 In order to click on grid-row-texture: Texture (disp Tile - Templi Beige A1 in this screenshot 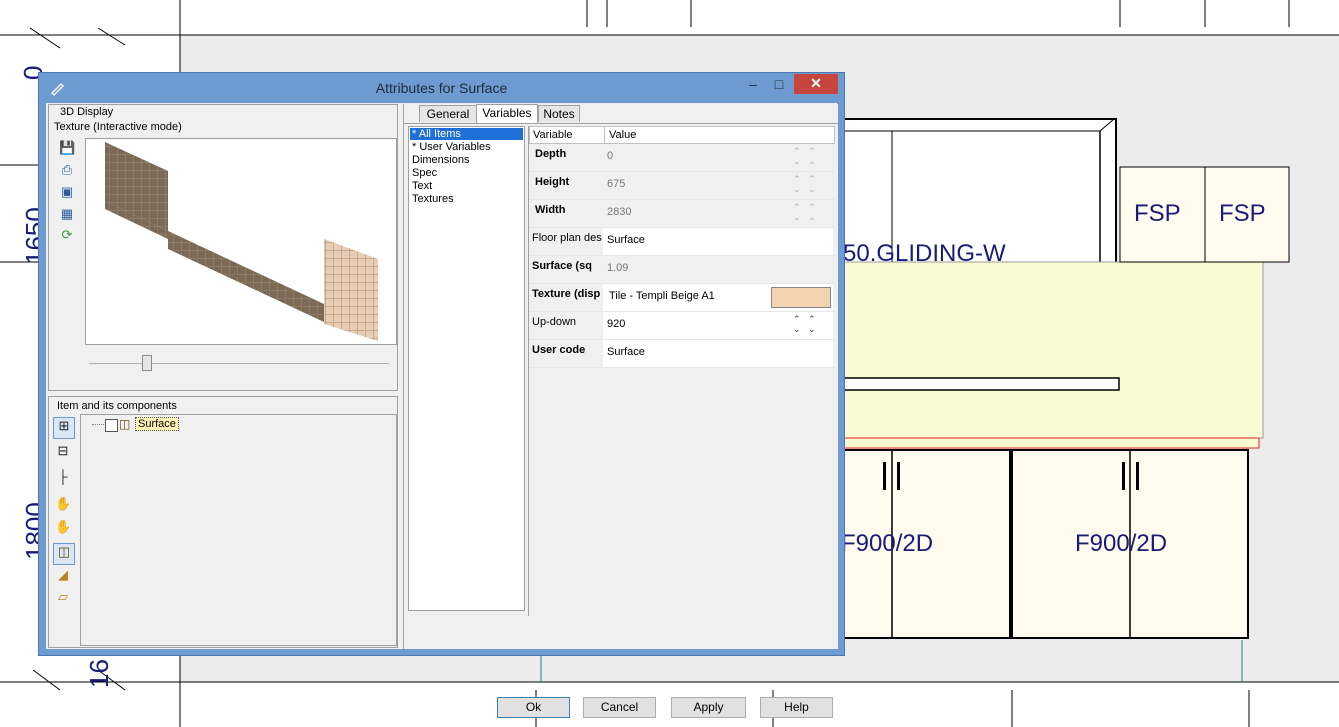, I will do `click(682, 298)`.